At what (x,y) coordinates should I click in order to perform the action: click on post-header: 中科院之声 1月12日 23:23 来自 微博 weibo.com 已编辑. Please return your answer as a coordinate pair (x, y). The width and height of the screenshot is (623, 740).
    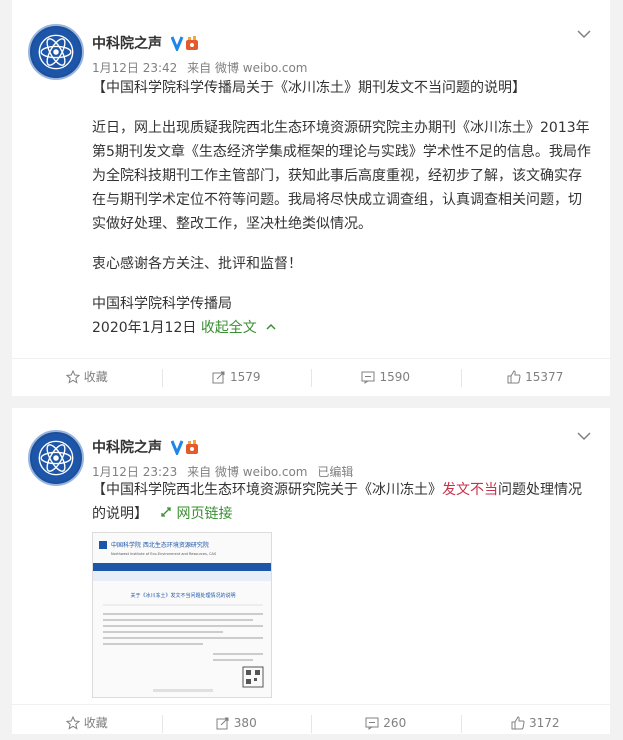
    Looking at the image, I should click on (225, 458).